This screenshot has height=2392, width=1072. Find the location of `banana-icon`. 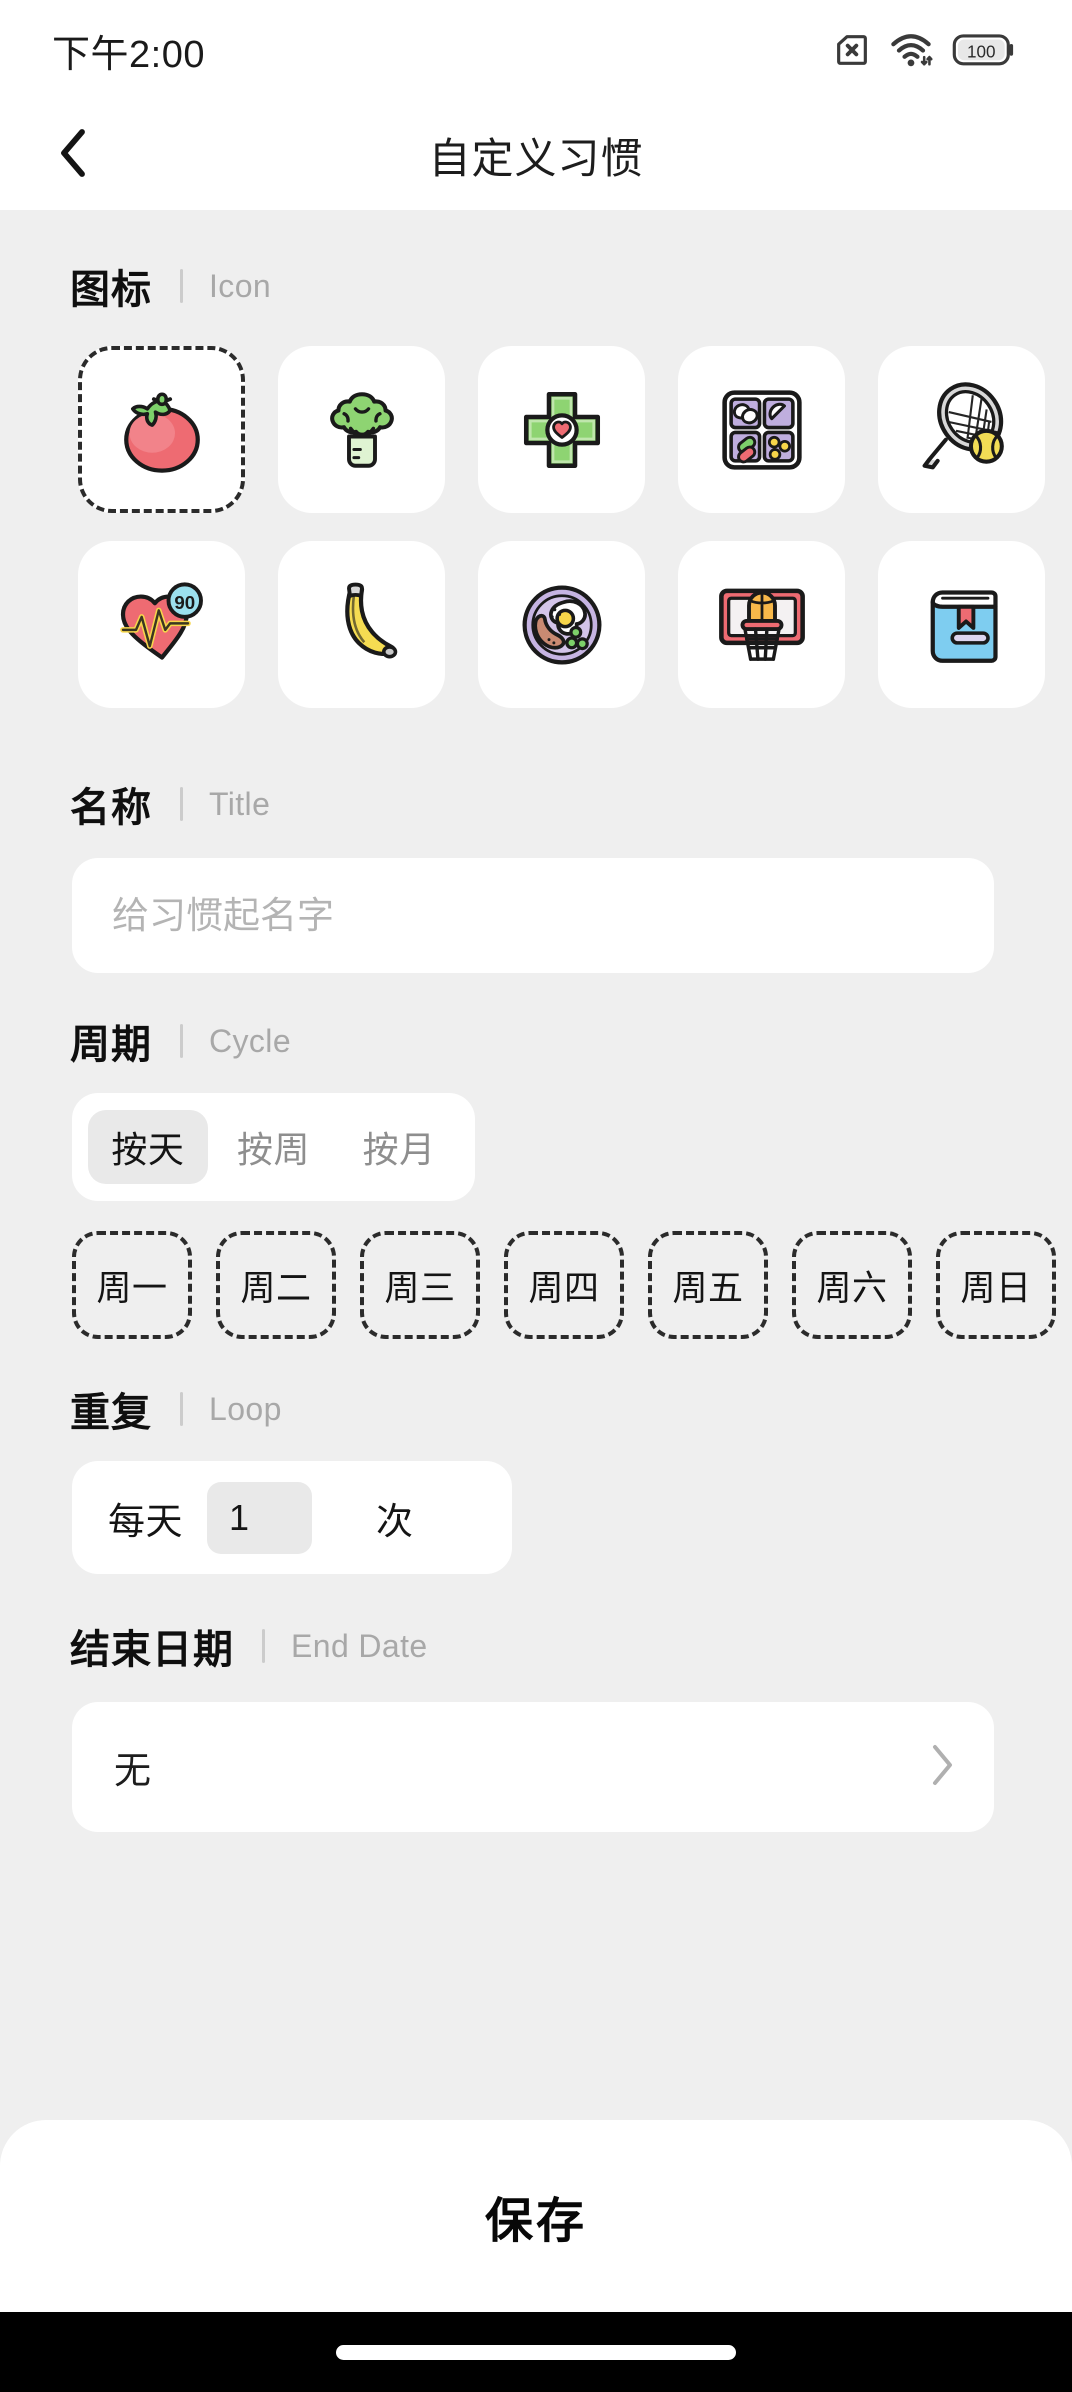

banana-icon is located at coordinates (362, 625).